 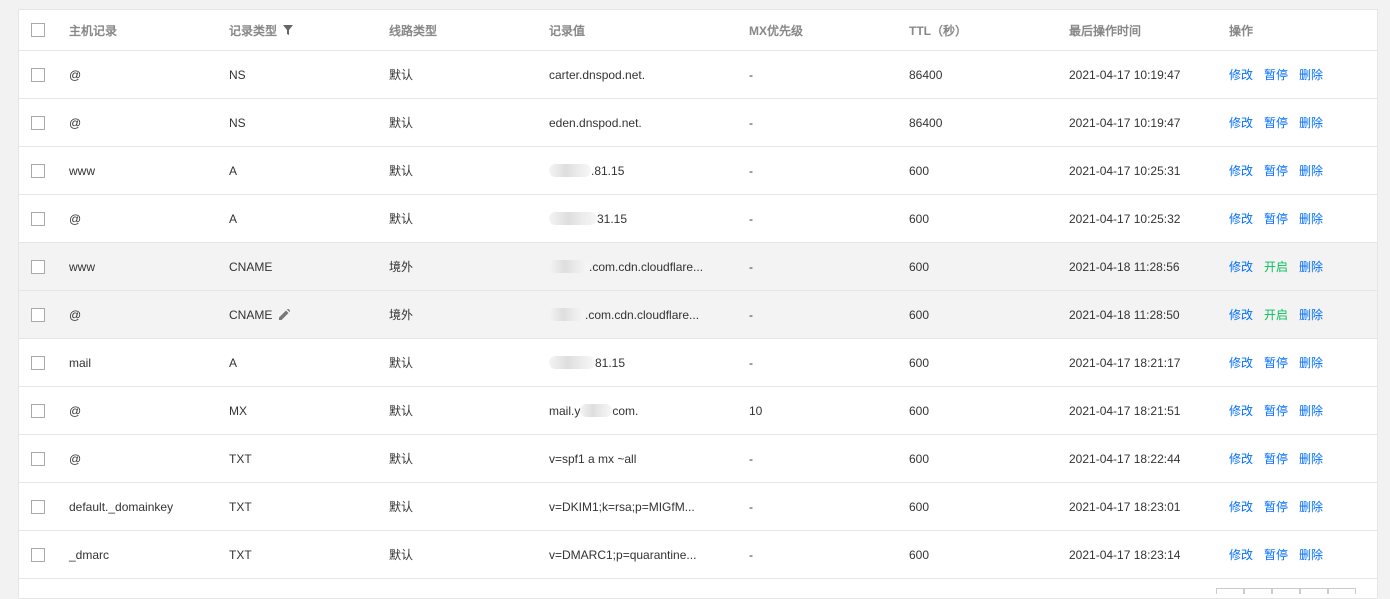 I want to click on record-time: 2021-04-17 10:25:31, so click(x=1125, y=170).